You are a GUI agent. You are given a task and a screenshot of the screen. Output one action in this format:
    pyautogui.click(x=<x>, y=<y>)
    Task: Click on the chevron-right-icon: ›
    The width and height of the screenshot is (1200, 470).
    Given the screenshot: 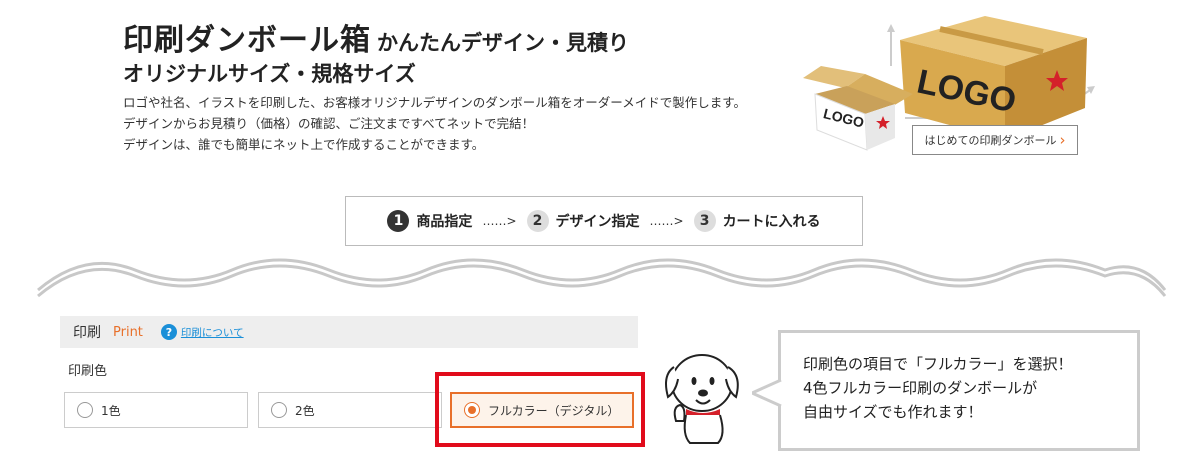 What is the action you would take?
    pyautogui.click(x=1062, y=140)
    